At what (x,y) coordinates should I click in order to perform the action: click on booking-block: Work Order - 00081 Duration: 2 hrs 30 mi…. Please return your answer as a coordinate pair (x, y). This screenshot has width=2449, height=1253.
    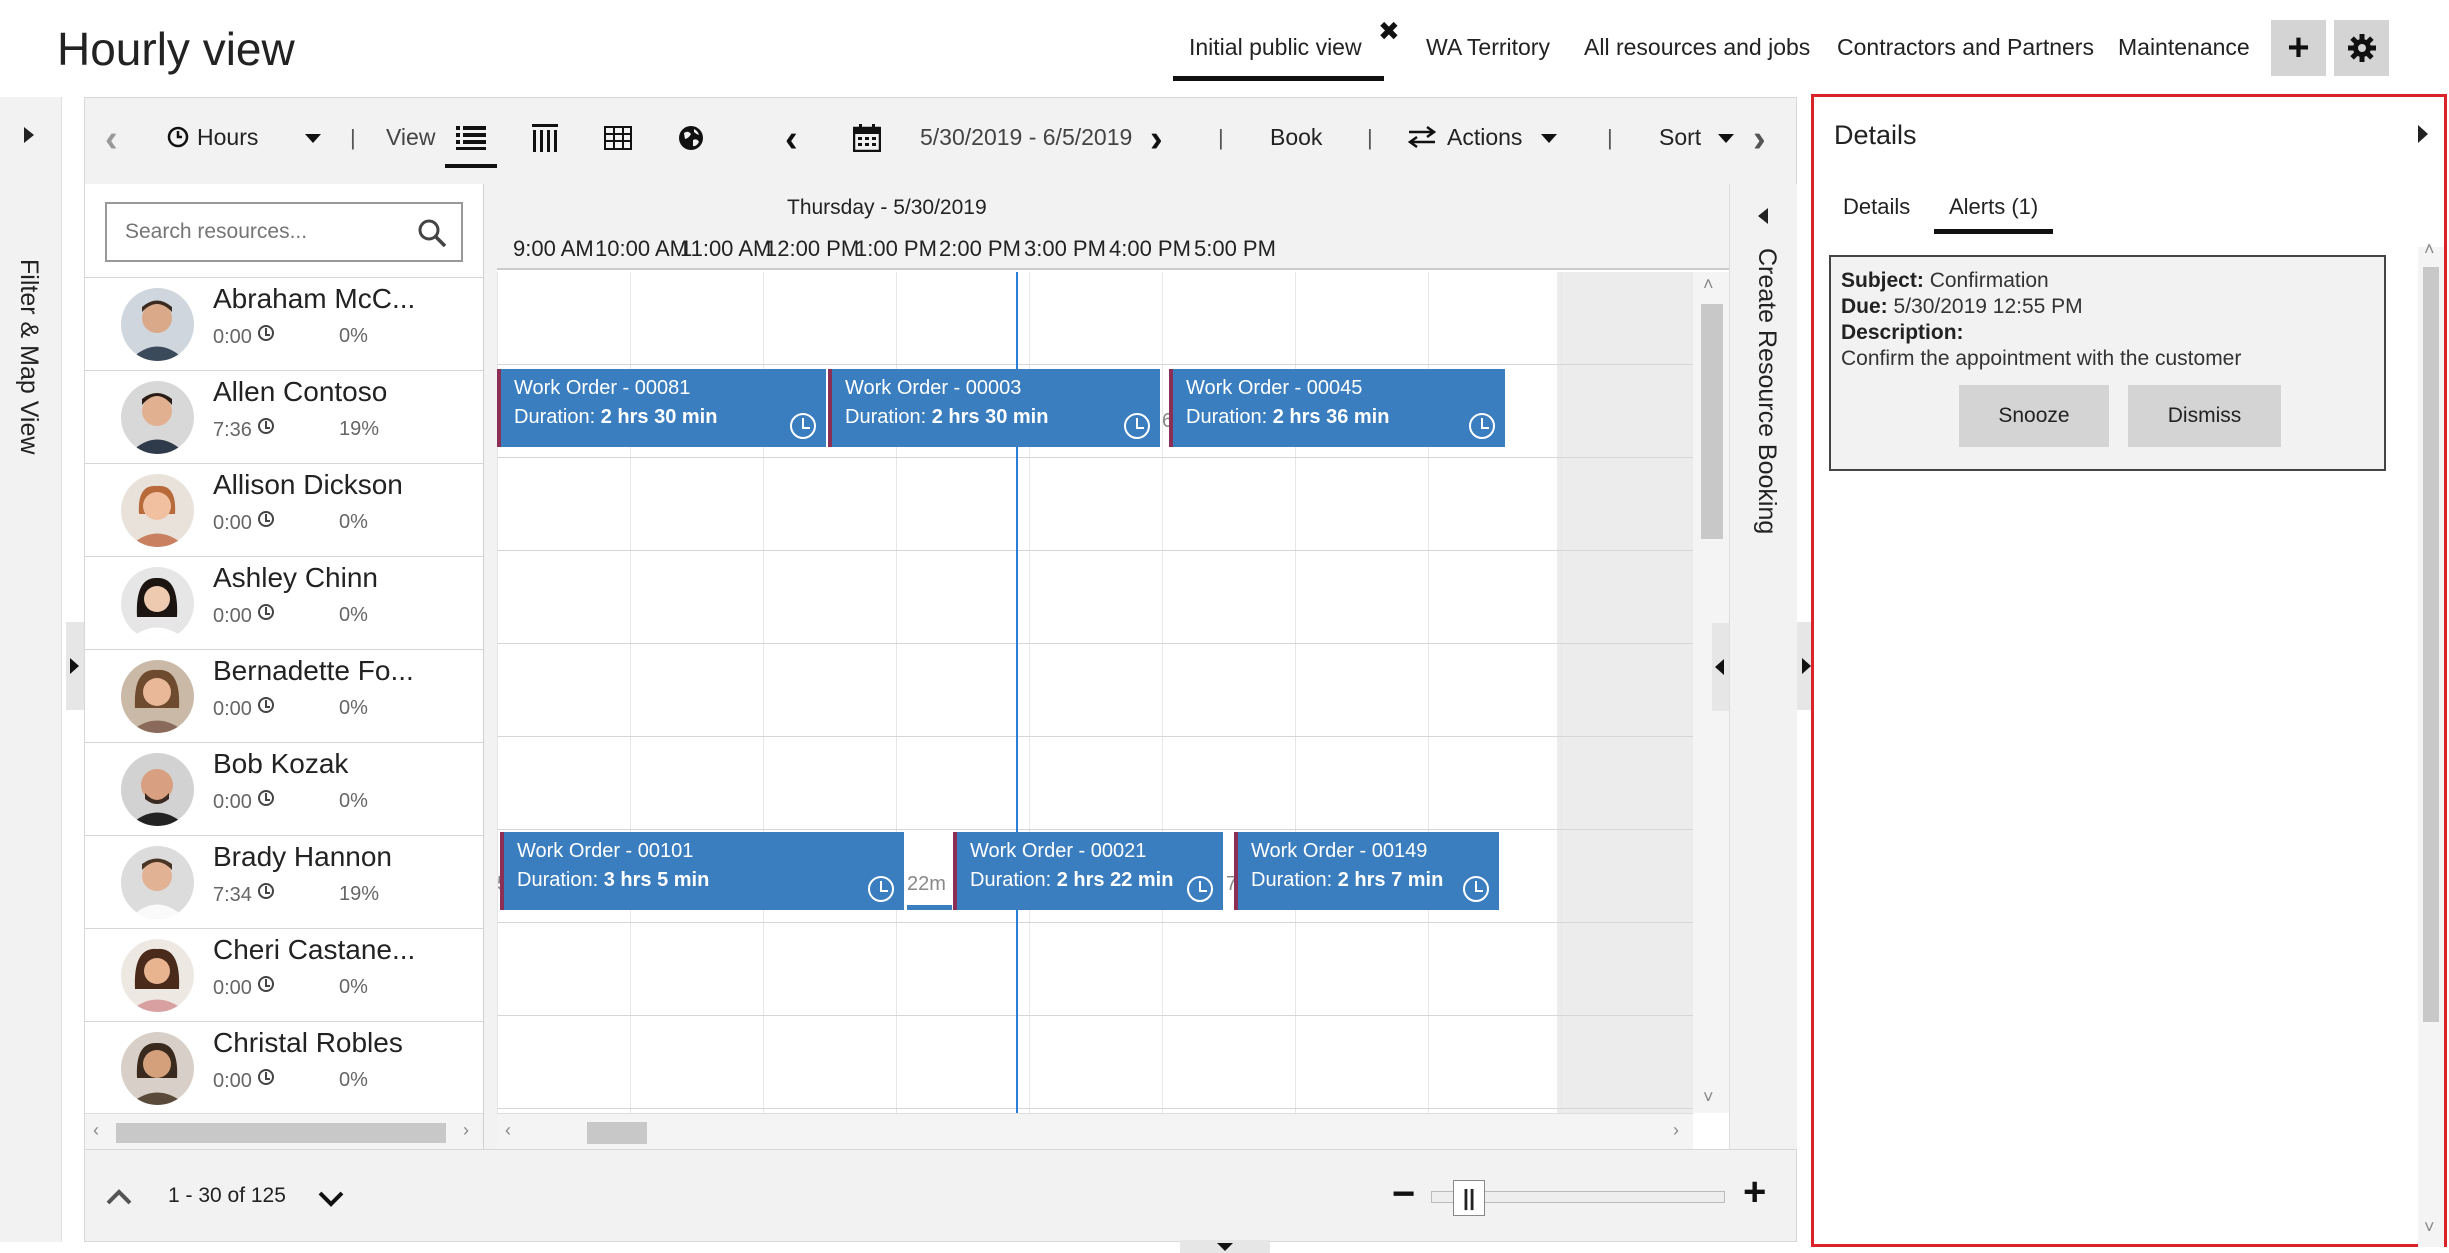
    Looking at the image, I should click on (661, 408).